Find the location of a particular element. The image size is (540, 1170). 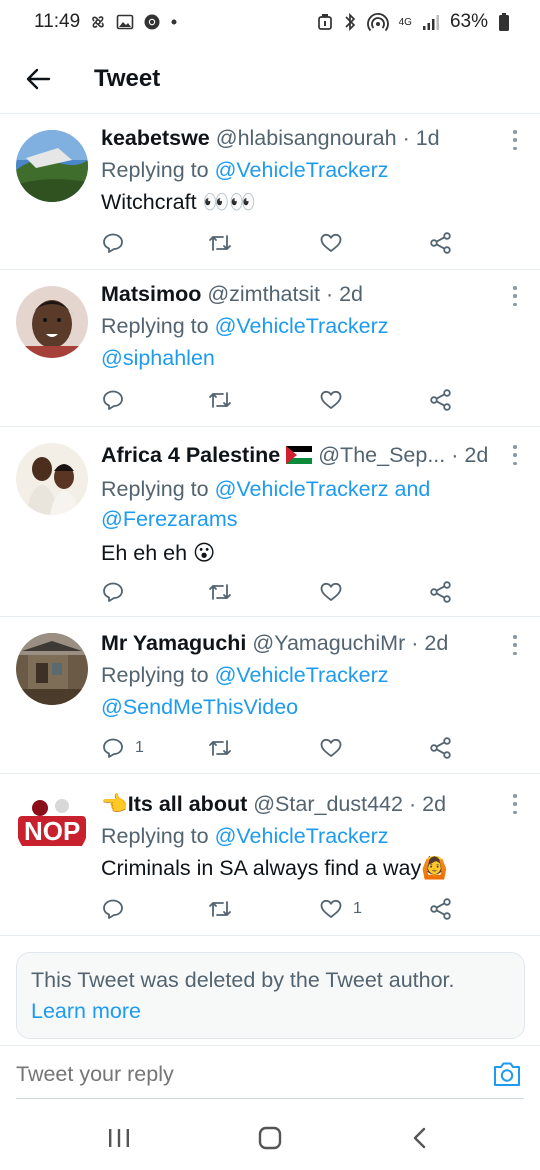

like-button: 1 is located at coordinates (340, 909).